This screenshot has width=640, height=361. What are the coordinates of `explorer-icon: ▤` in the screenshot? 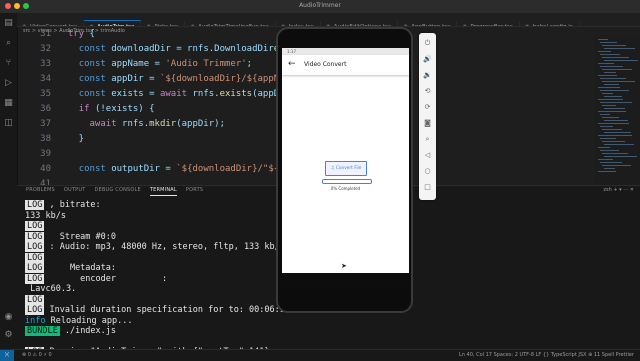 It's located at (8, 23).